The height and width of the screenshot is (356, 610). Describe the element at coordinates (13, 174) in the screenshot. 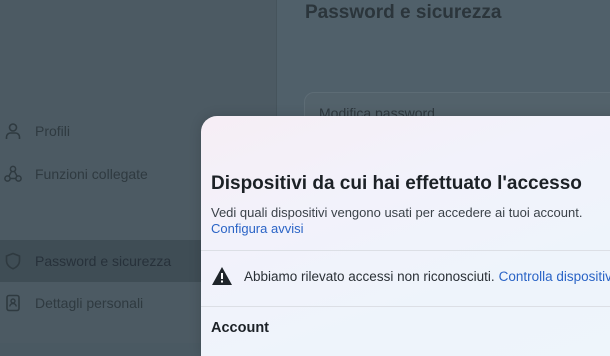

I see `connected-features-icon` at that location.